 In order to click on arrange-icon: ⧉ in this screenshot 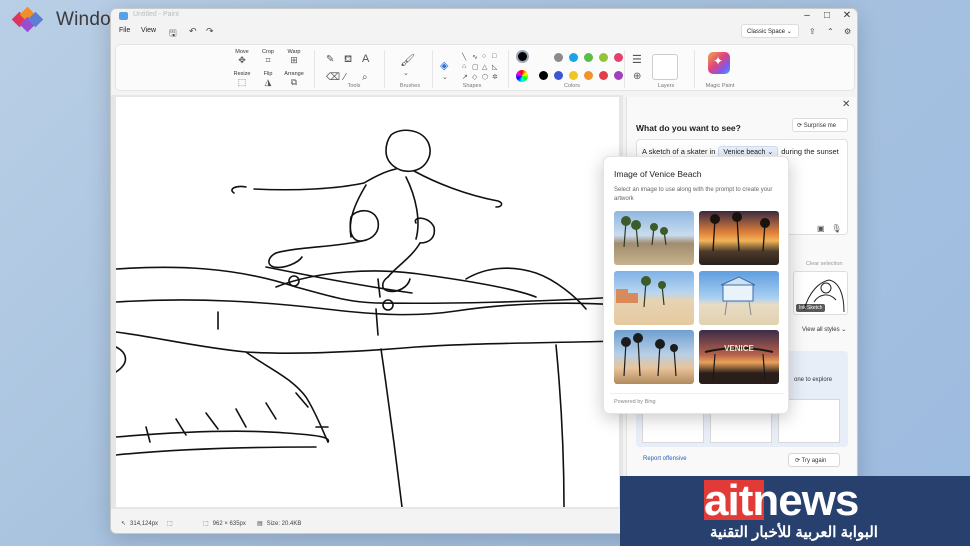, I will do `click(294, 82)`.